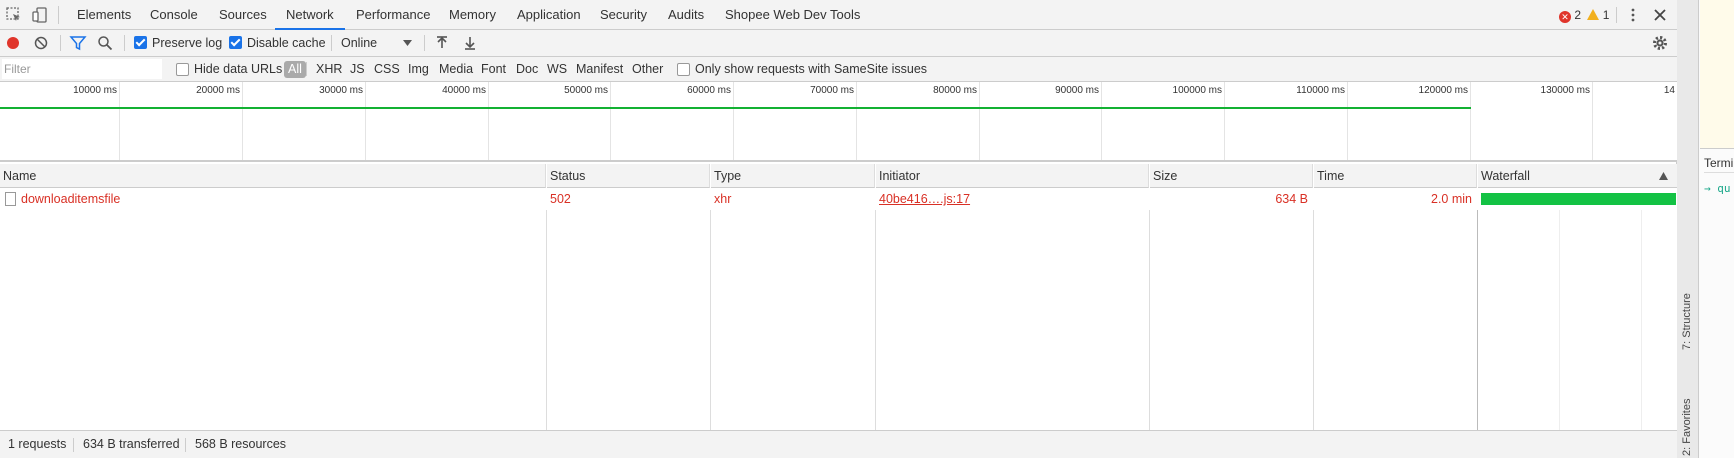  What do you see at coordinates (1578, 199) in the screenshot?
I see `waterfall-bar` at bounding box center [1578, 199].